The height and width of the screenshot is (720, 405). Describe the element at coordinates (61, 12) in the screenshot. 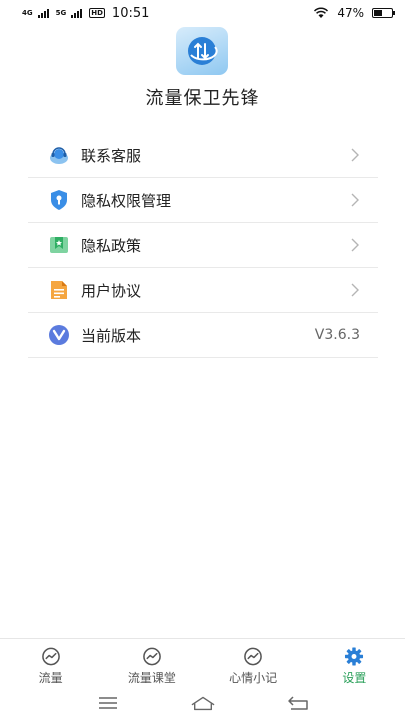

I see `network-5g-label: 5G` at that location.